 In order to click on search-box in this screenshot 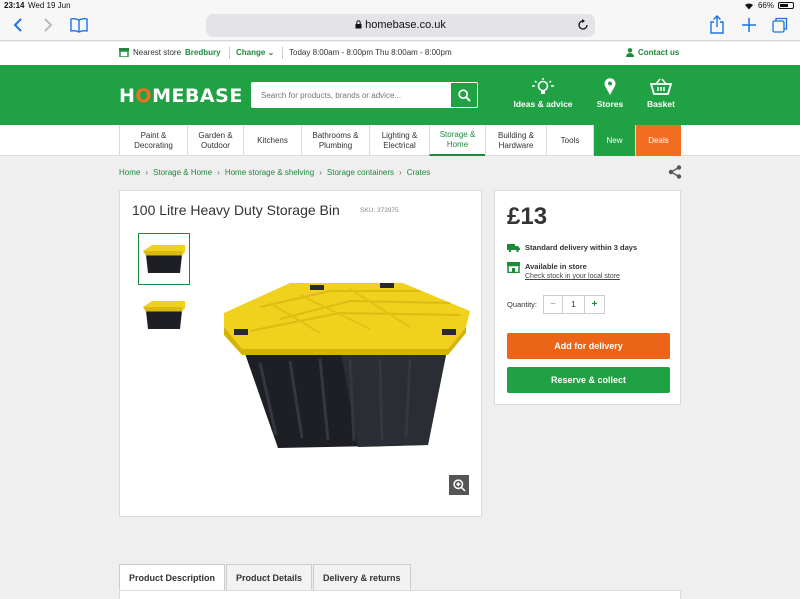, I will do `click(364, 95)`.